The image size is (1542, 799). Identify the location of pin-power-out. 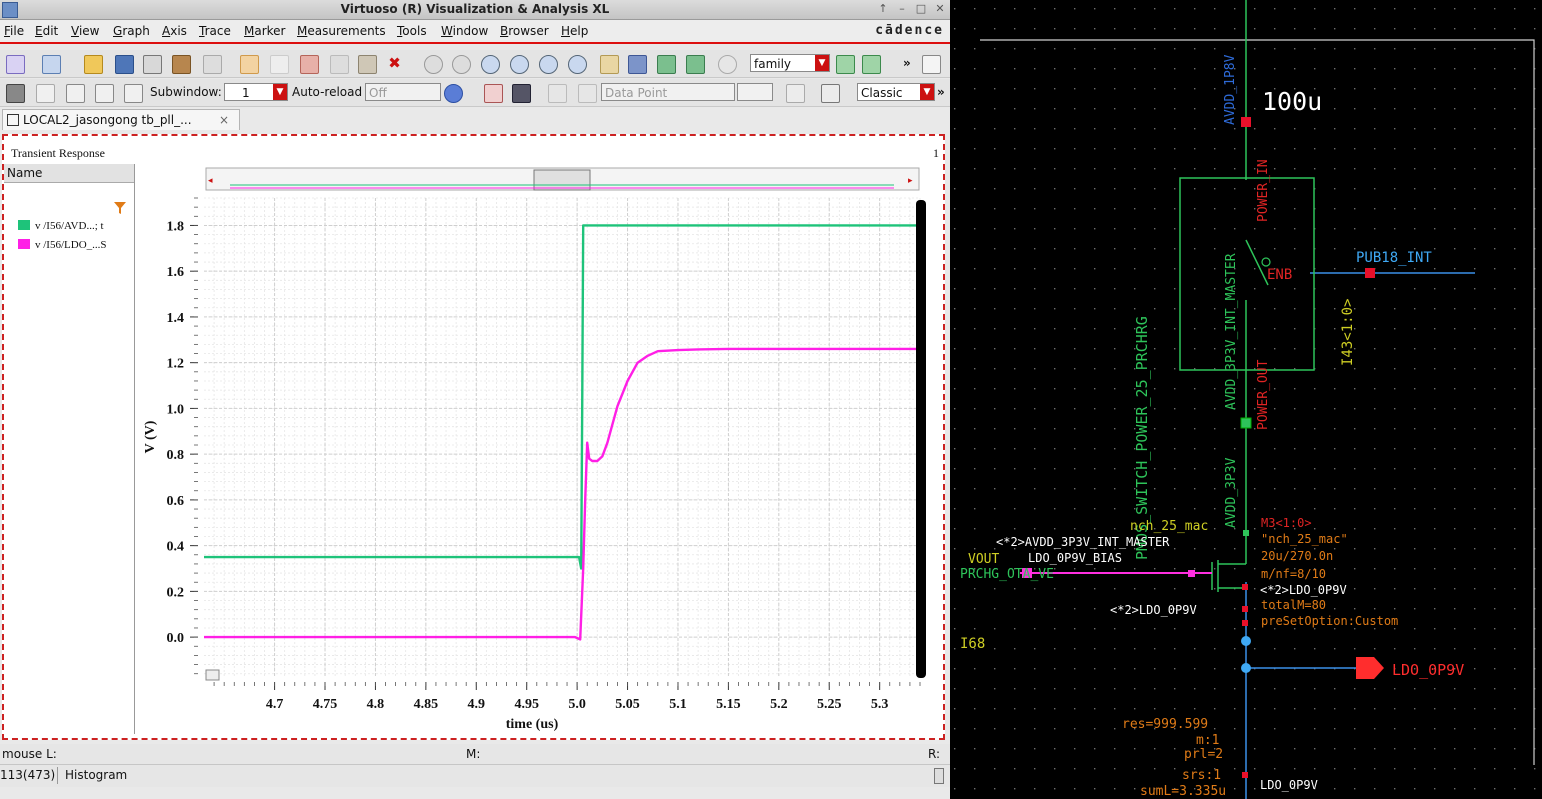
(1246, 423).